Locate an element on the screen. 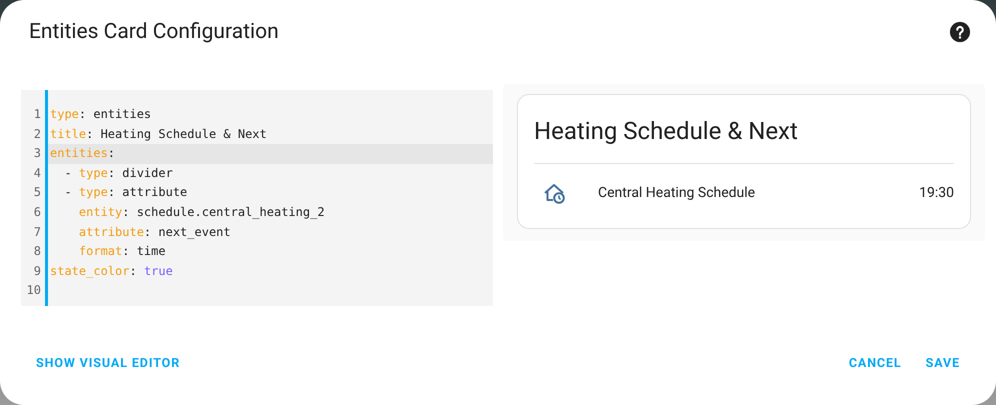  home-clock-icon is located at coordinates (554, 193).